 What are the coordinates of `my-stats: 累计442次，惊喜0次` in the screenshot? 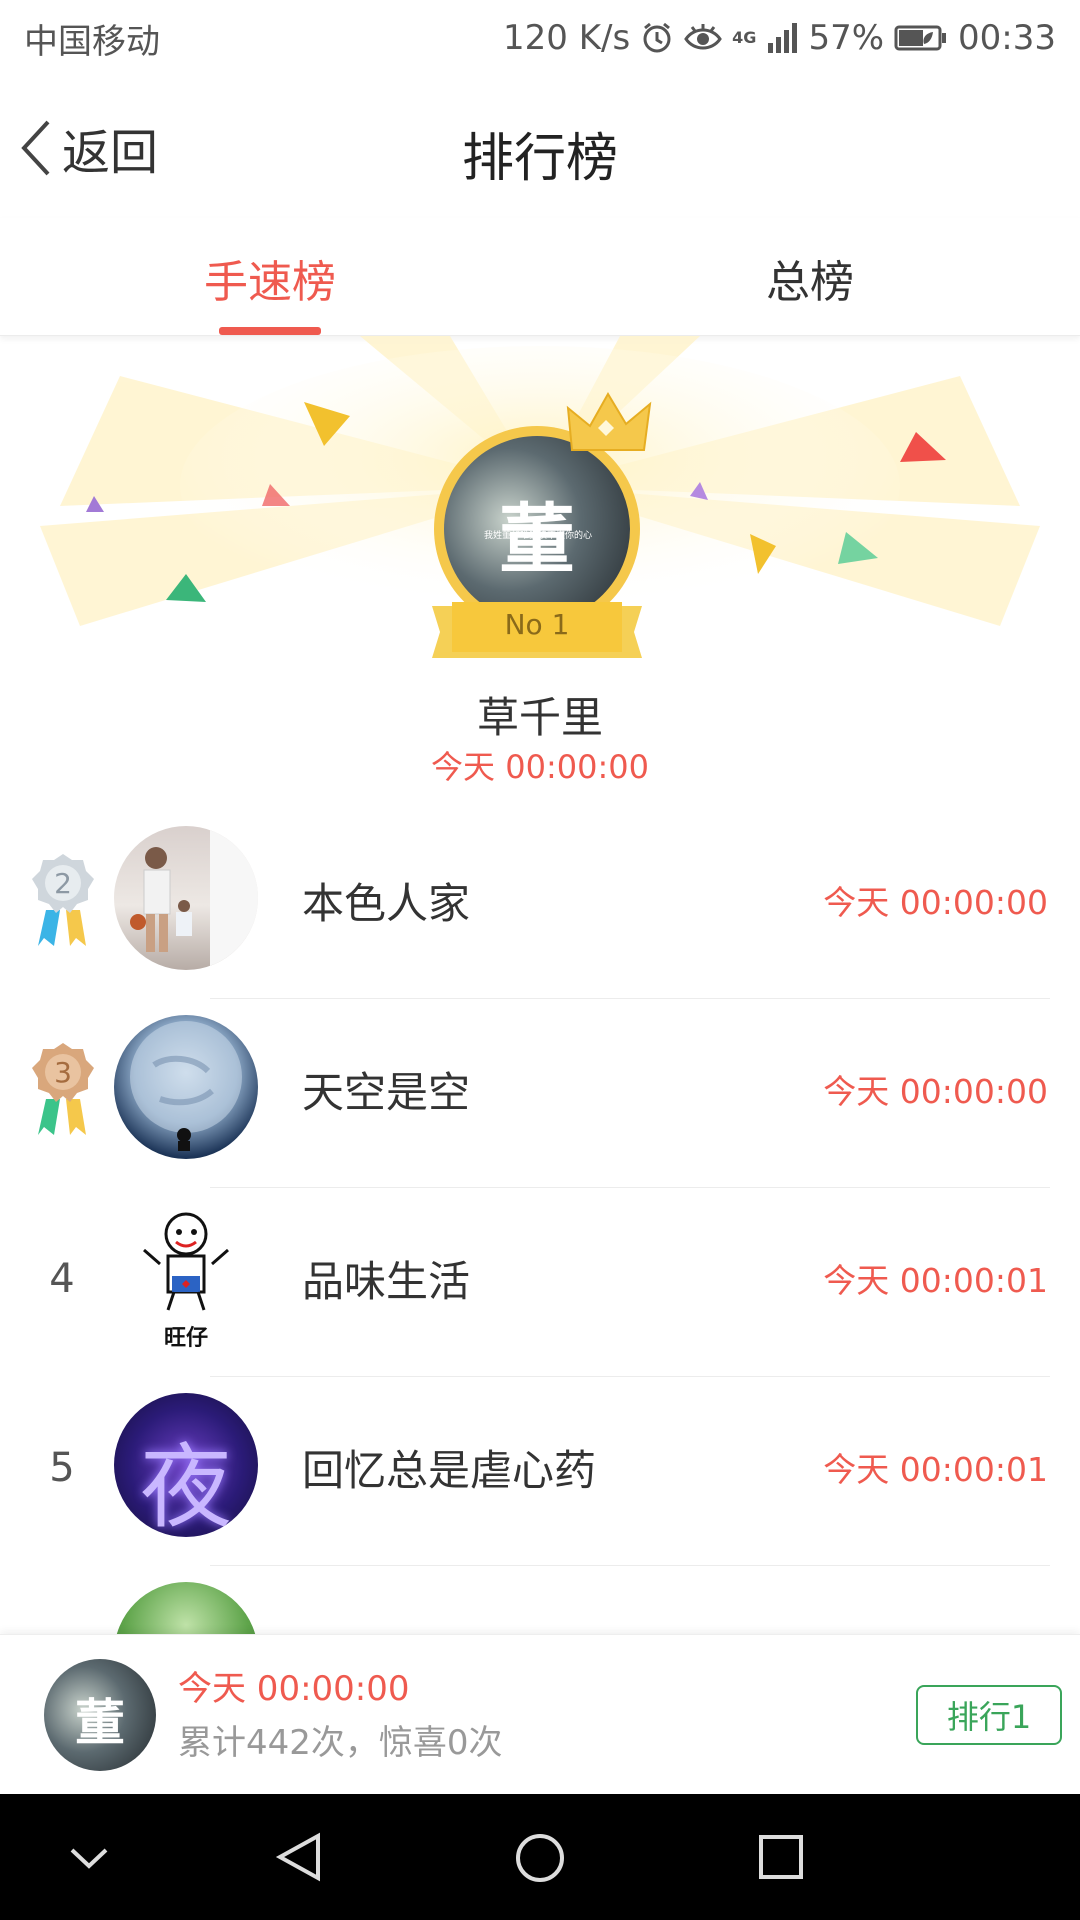 It's located at (340, 1743).